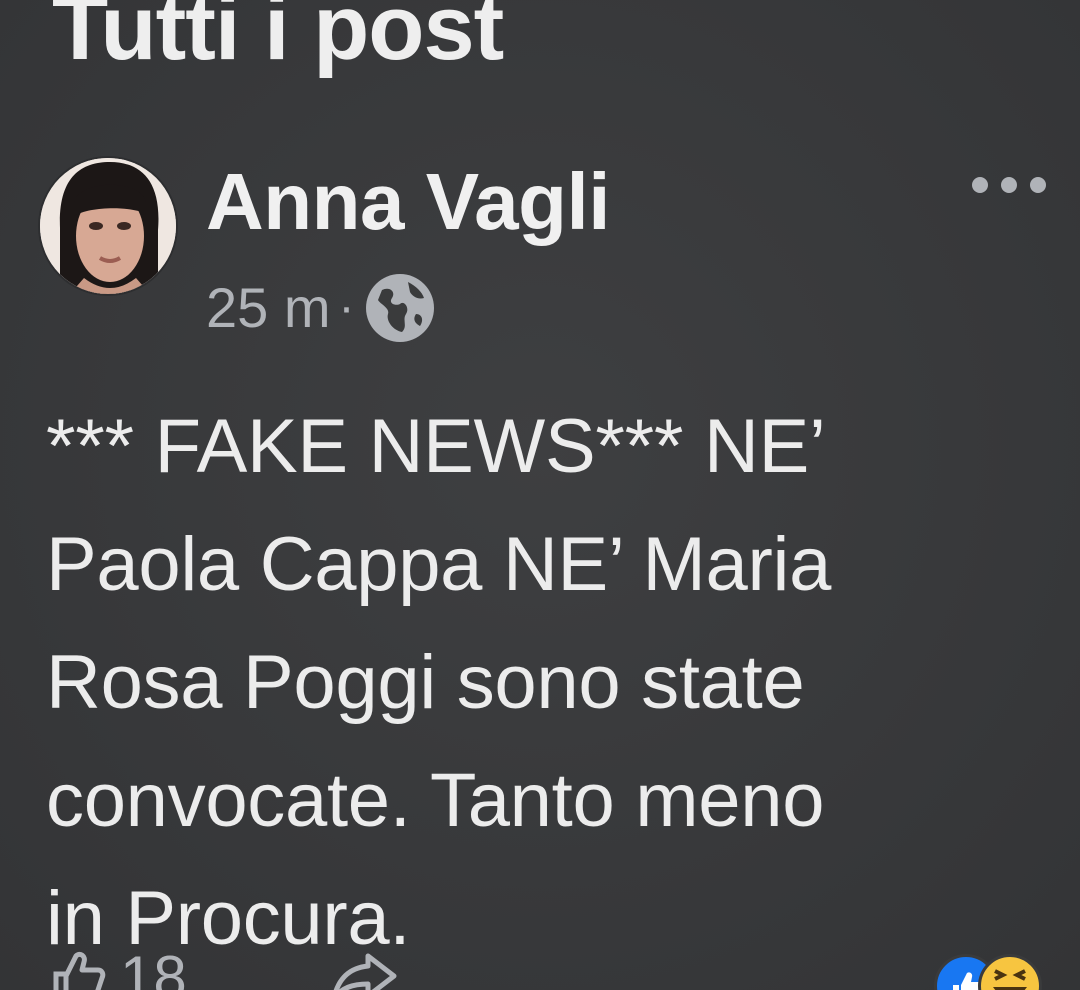 The height and width of the screenshot is (990, 1080). I want to click on reactions-bar: 18, so click(545, 965).